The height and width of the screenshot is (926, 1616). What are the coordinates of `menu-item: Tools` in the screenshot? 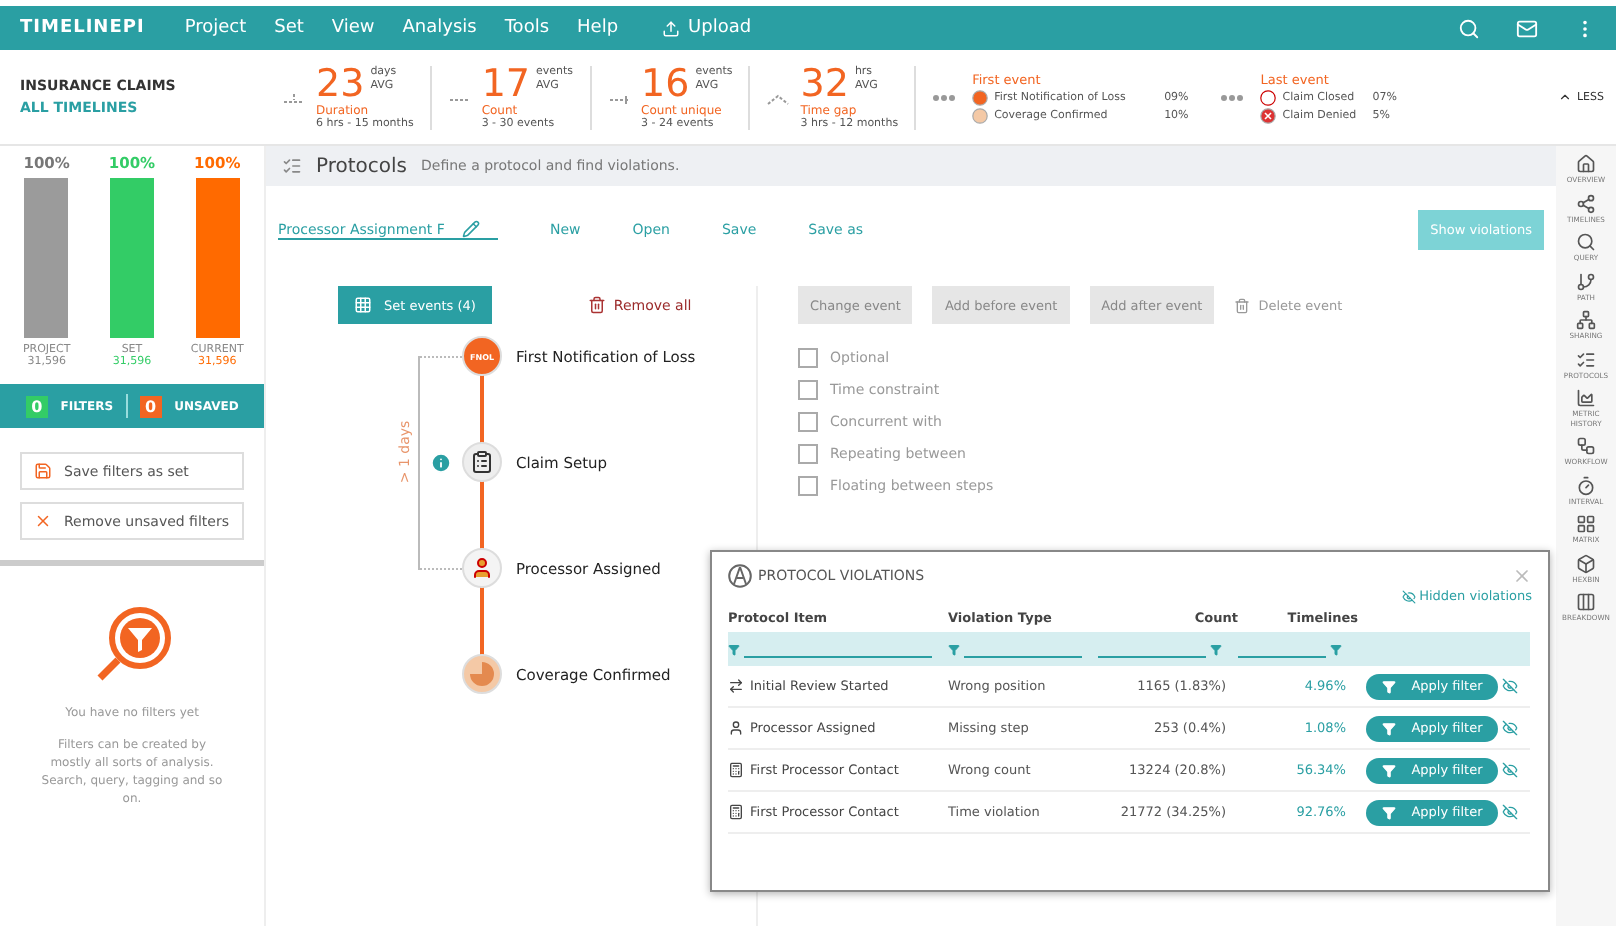 It's located at (527, 28).